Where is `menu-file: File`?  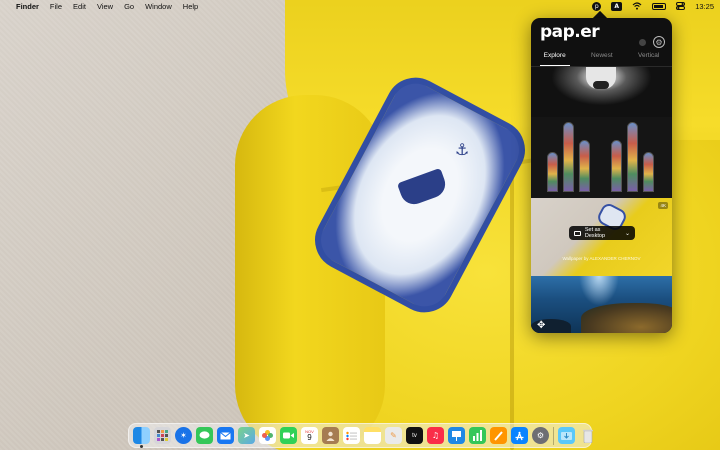 menu-file: File is located at coordinates (56, 6).